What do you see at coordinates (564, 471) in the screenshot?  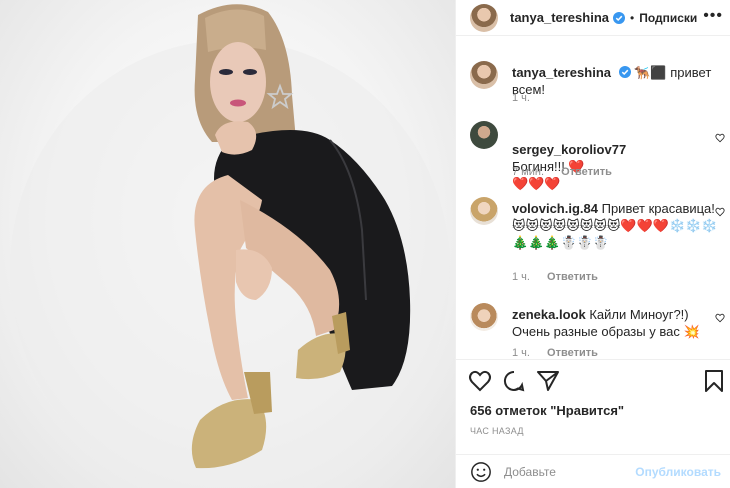 I see `add-comment-input` at bounding box center [564, 471].